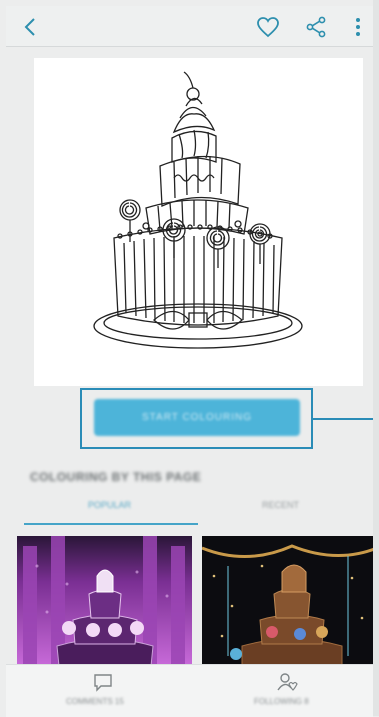  Describe the element at coordinates (31, 27) in the screenshot. I see `back-chevron-icon` at that location.